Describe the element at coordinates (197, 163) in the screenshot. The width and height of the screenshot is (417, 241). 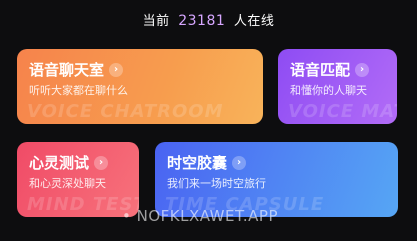
I see `time-capsule-title: 时空胶囊` at that location.